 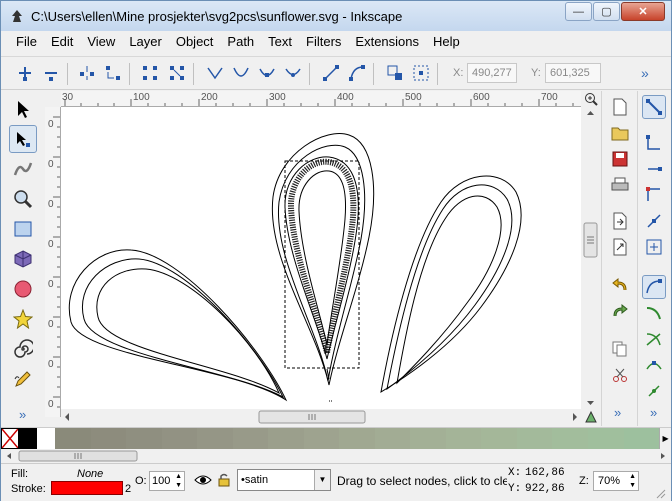 What do you see at coordinates (128, 489) in the screenshot?
I see `stroke-width-value: 2` at bounding box center [128, 489].